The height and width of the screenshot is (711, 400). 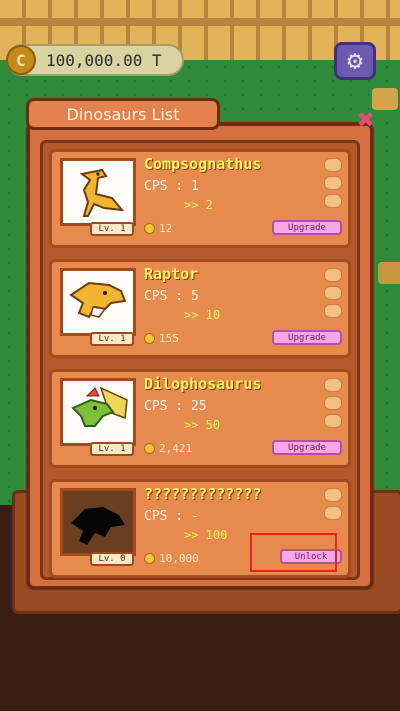 I want to click on dino-cps-next: >> 10, so click(x=202, y=315).